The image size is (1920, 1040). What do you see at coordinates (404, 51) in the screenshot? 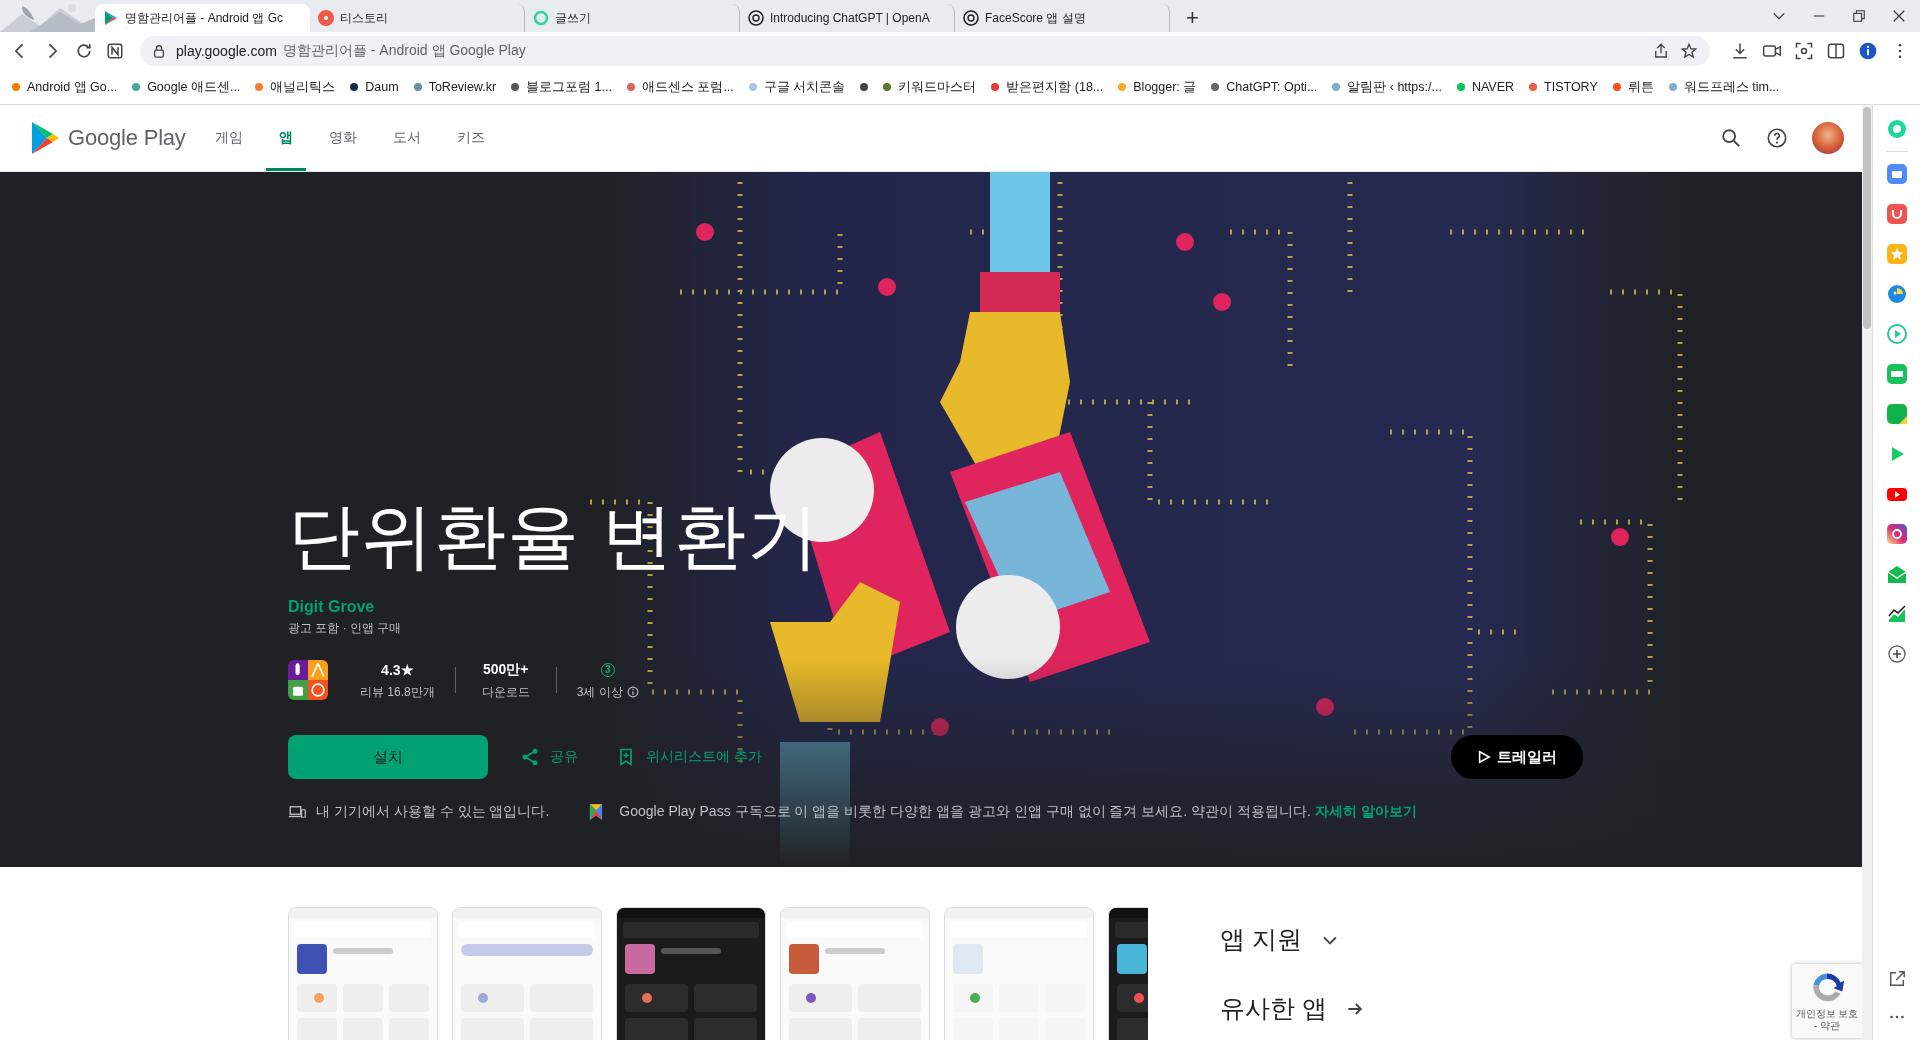
I see `page-title: 명함관리어플 - Android 앱 Google Play` at bounding box center [404, 51].